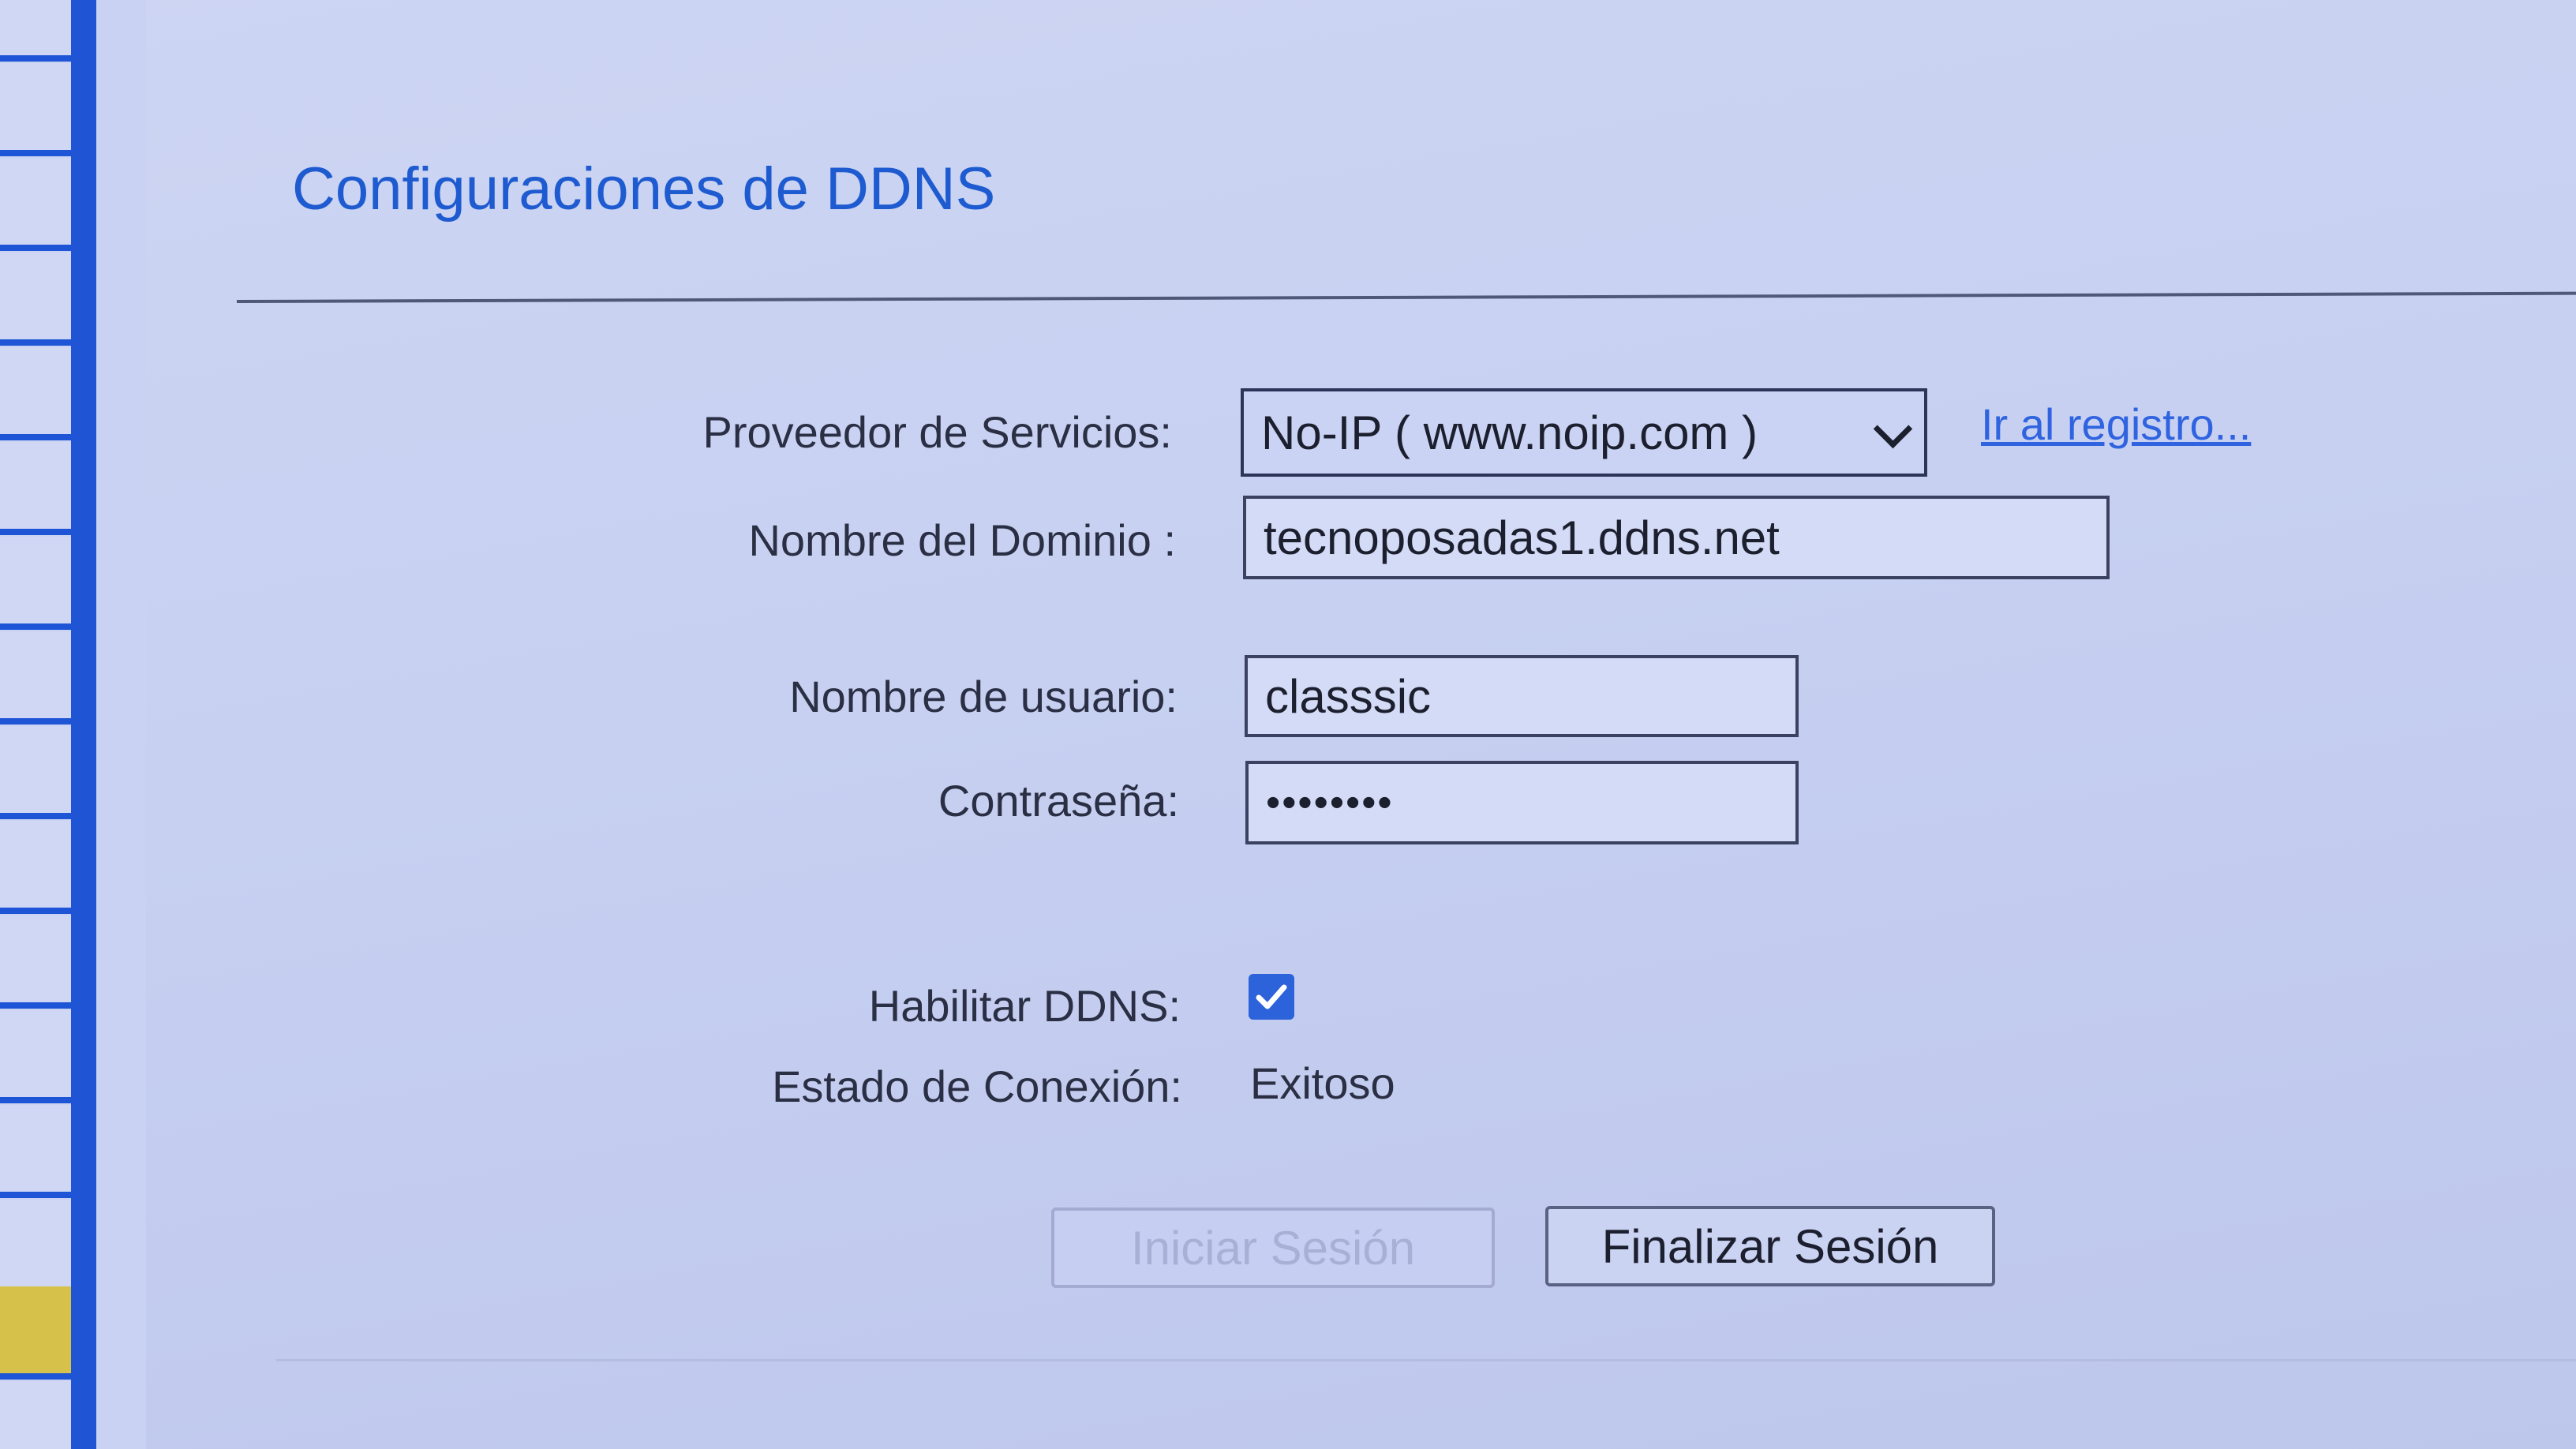 Image resolution: width=2576 pixels, height=1449 pixels. What do you see at coordinates (1273, 1248) in the screenshot?
I see `login-button: Iniciar Sesión` at bounding box center [1273, 1248].